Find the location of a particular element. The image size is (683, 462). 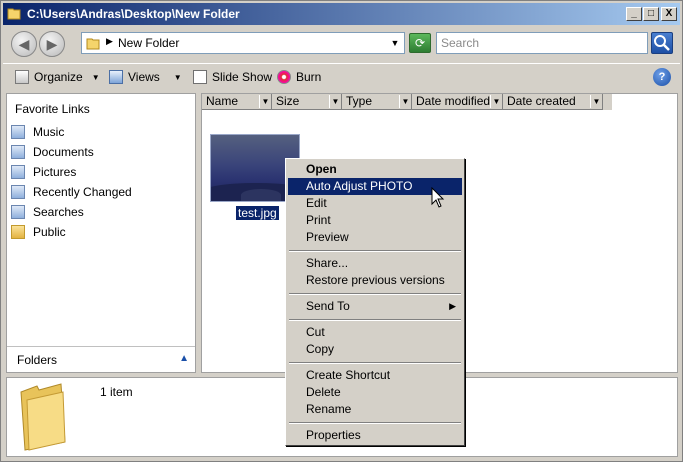

menu-item-create-shortcut: Create Shortcut is located at coordinates (375, 375).